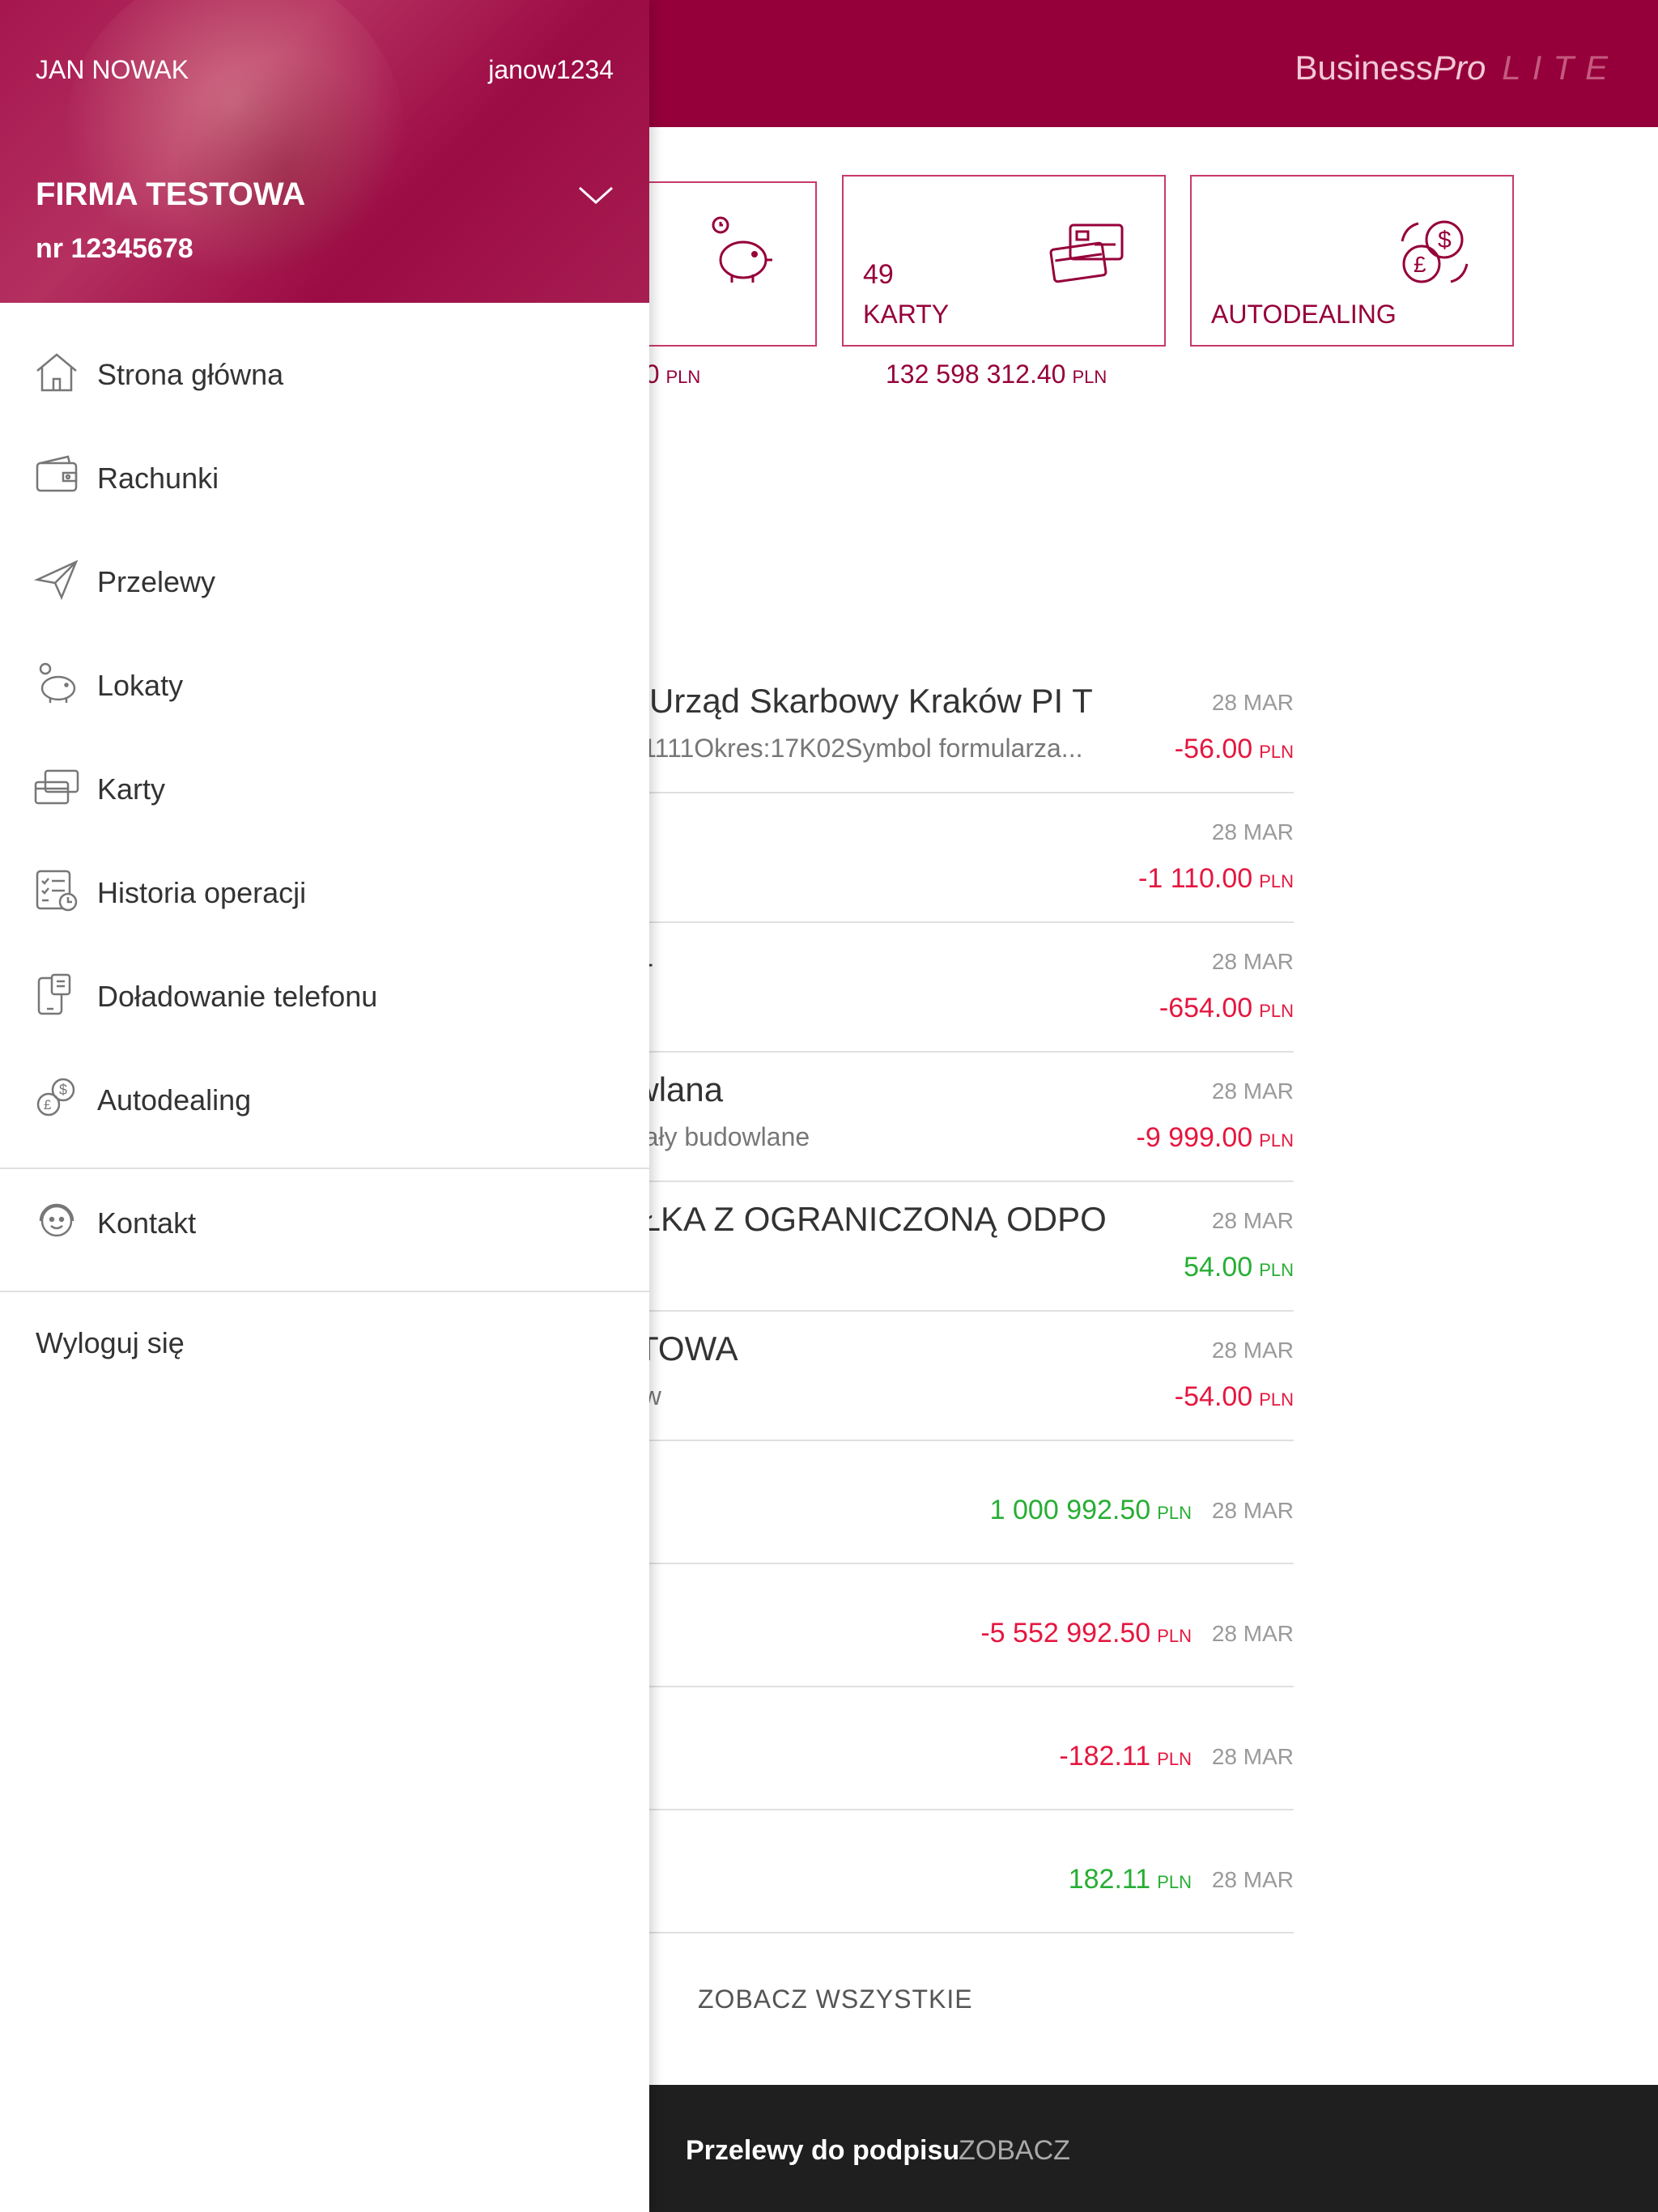 The height and width of the screenshot is (2212, 1658). What do you see at coordinates (324, 370) in the screenshot?
I see `menu-item-home: Strona główna` at bounding box center [324, 370].